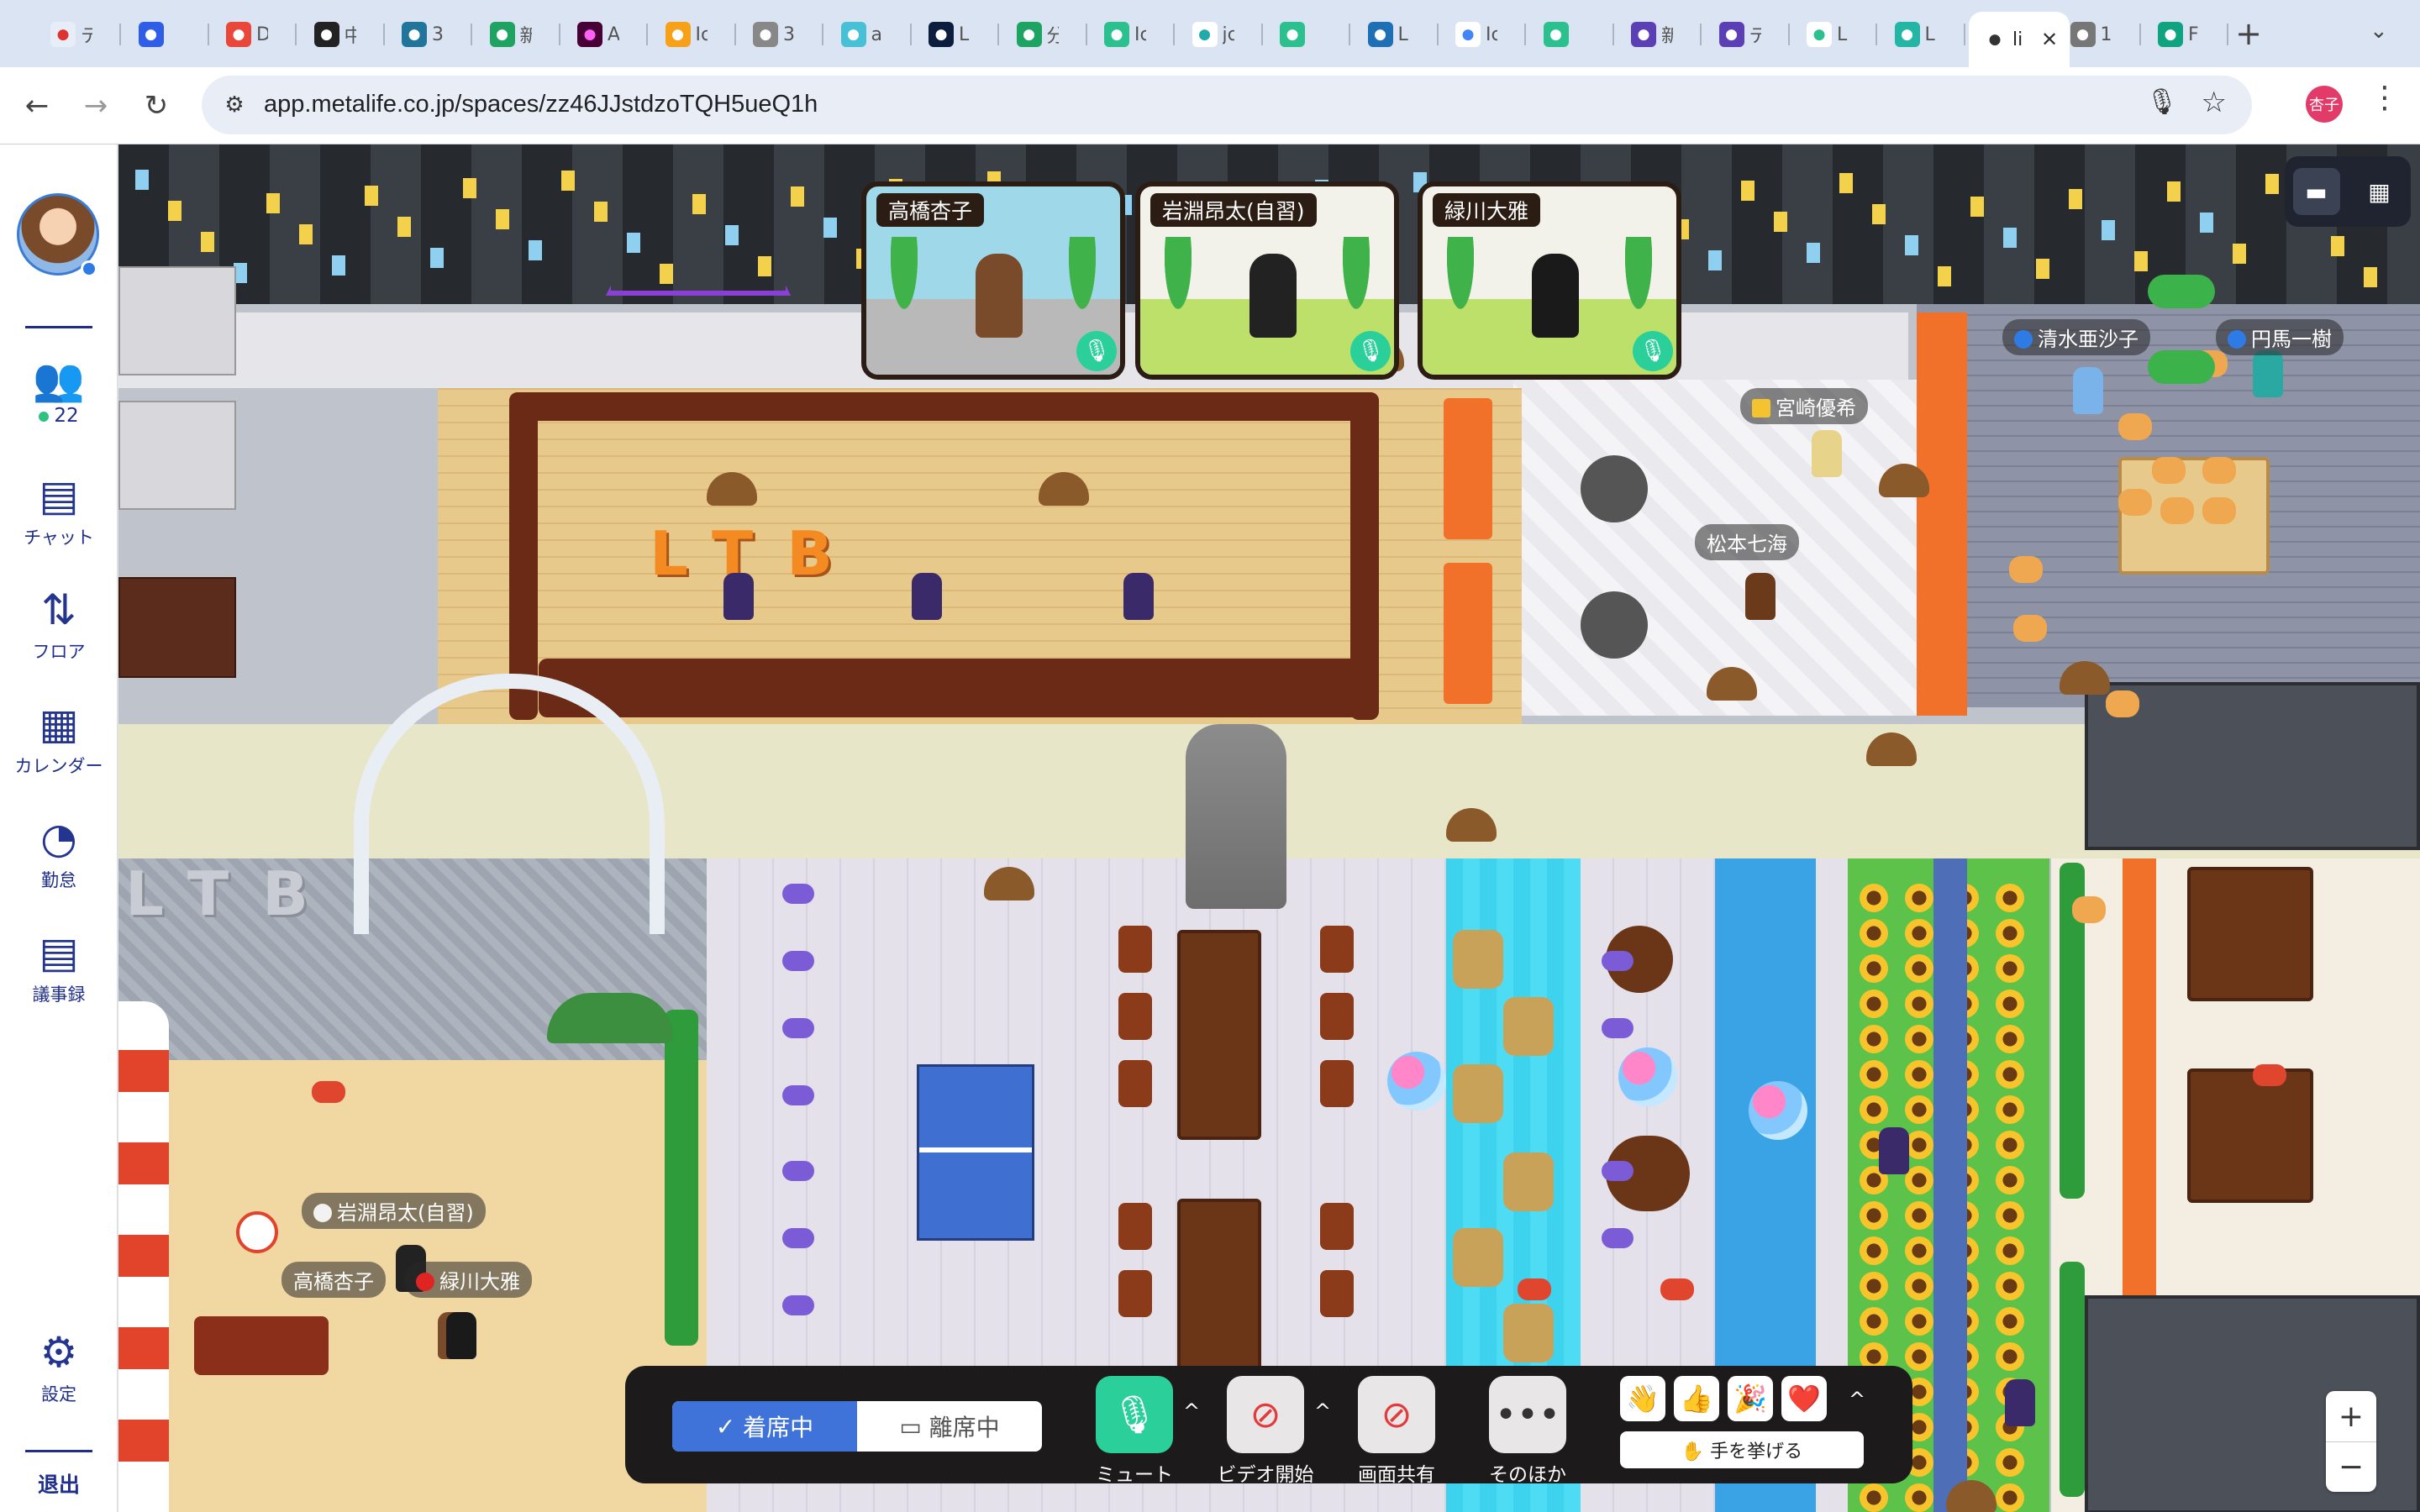  Describe the element at coordinates (333, 1280) in the screenshot. I see `user-tag-takahashi: 高橋杏子` at that location.